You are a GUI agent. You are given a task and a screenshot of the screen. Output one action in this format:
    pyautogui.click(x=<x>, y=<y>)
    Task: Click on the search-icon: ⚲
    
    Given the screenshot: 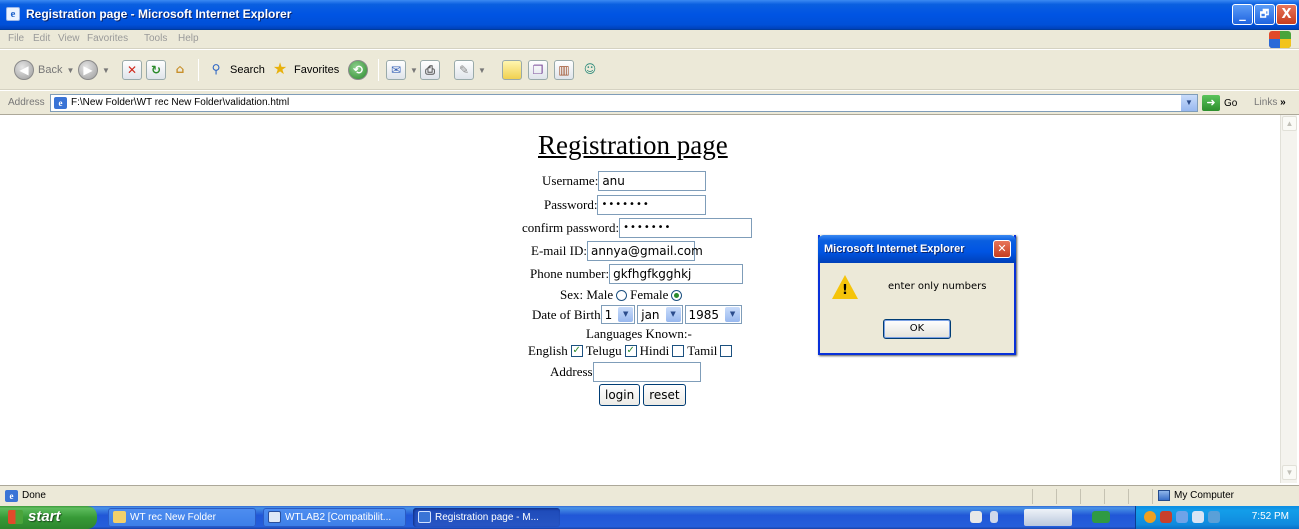 What is the action you would take?
    pyautogui.click(x=216, y=69)
    